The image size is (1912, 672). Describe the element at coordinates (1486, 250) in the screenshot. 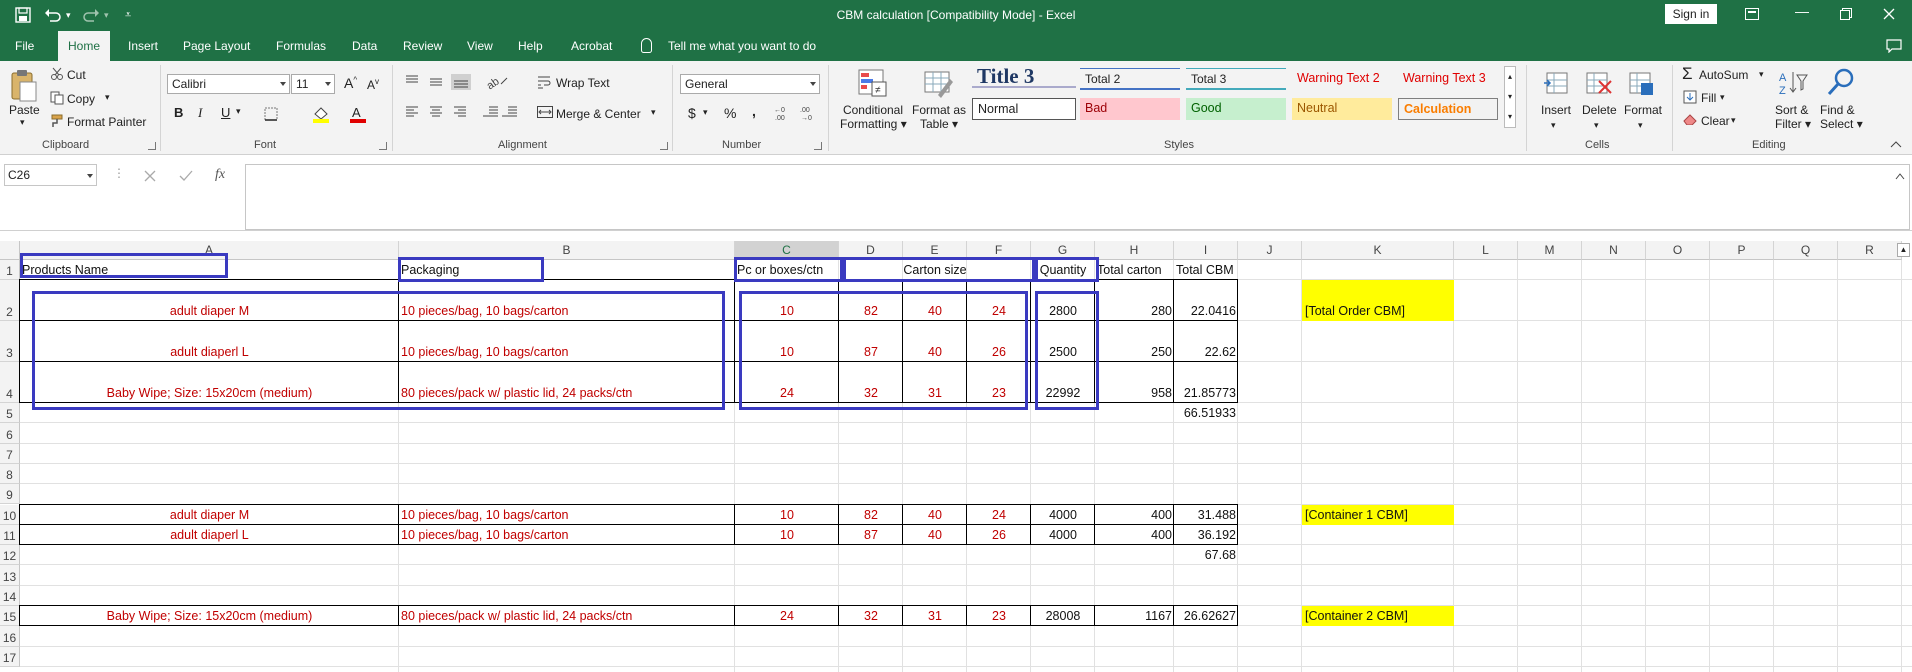

I see `column-header-l: L` at that location.